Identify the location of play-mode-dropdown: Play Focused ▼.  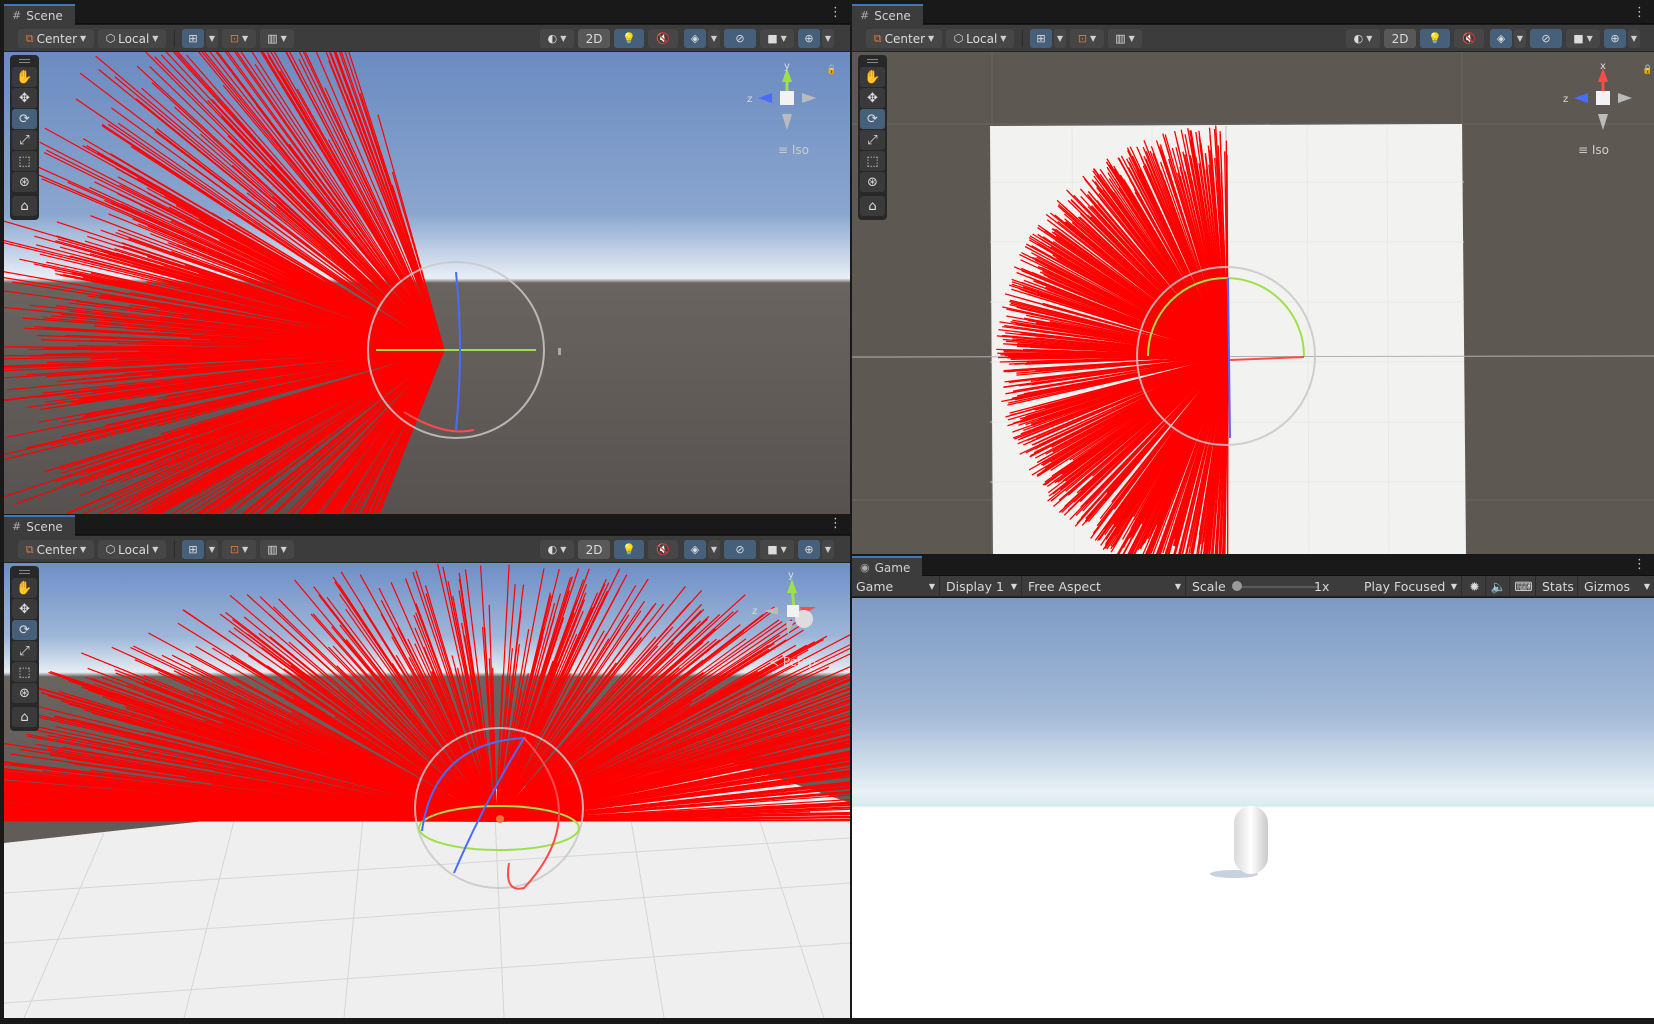
(1411, 586).